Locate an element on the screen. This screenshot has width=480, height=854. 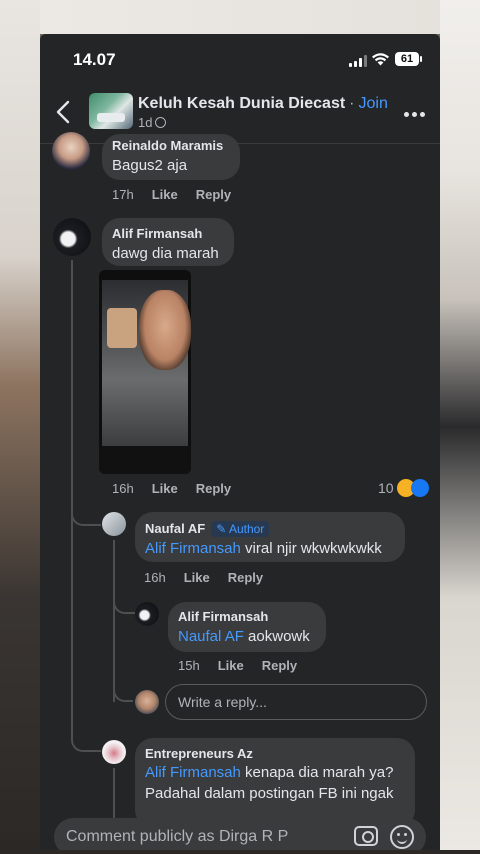
composer-placeholder: Comment publicly as Dirga R P is located at coordinates (177, 836).